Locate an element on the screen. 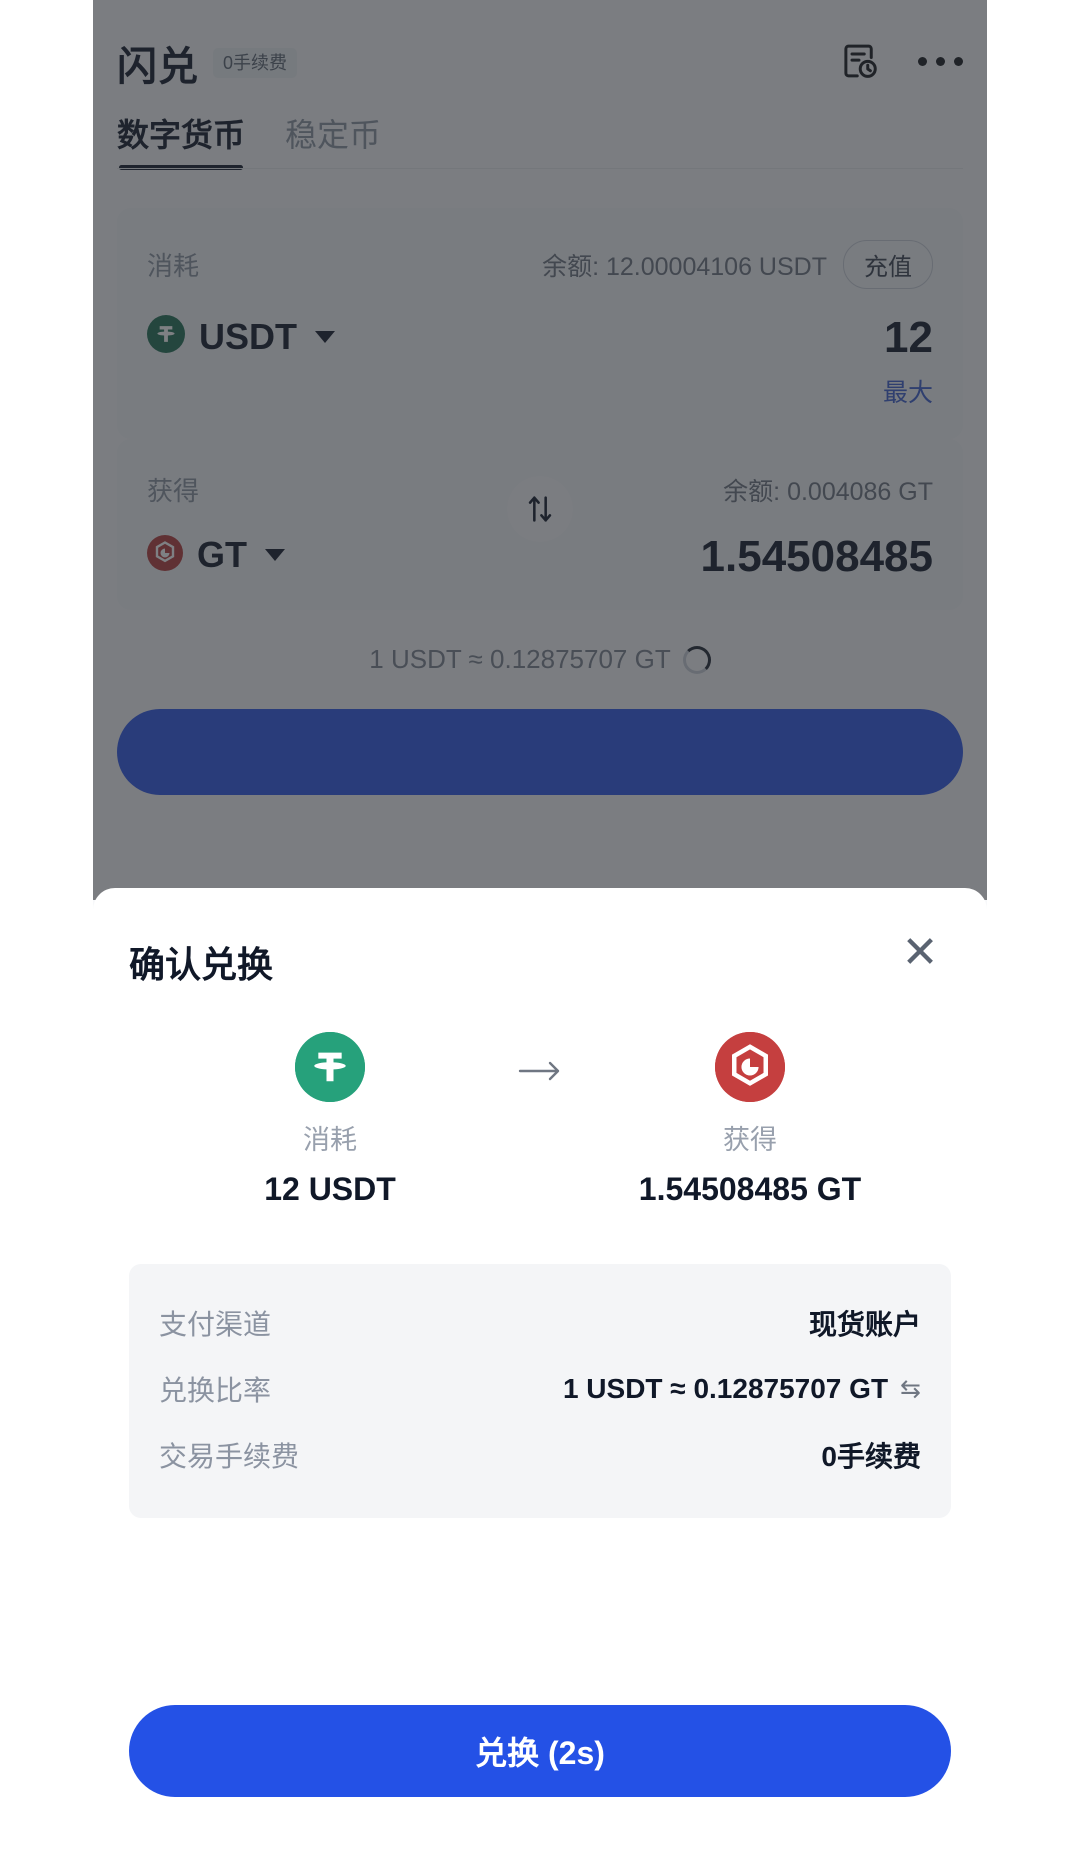 The image size is (1080, 1855). gt-token-icon is located at coordinates (750, 1067).